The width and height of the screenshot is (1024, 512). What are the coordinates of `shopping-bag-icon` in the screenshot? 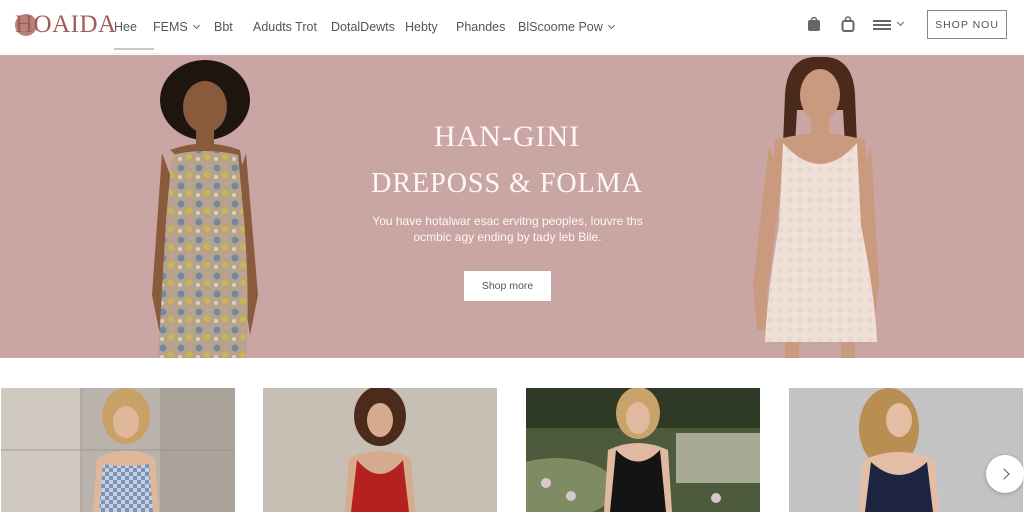 It's located at (848, 24).